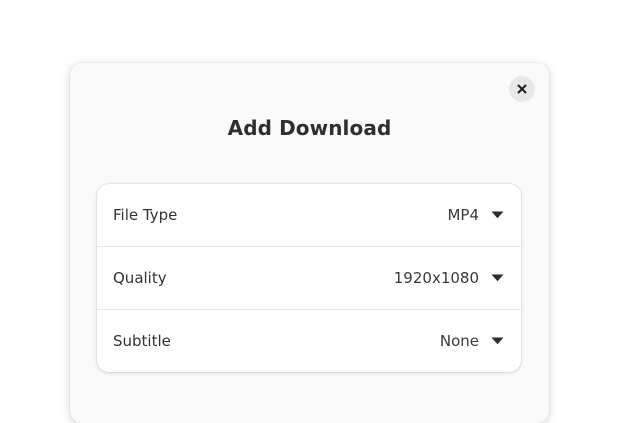 The image size is (618, 423). I want to click on subtitle-value: None, so click(459, 341).